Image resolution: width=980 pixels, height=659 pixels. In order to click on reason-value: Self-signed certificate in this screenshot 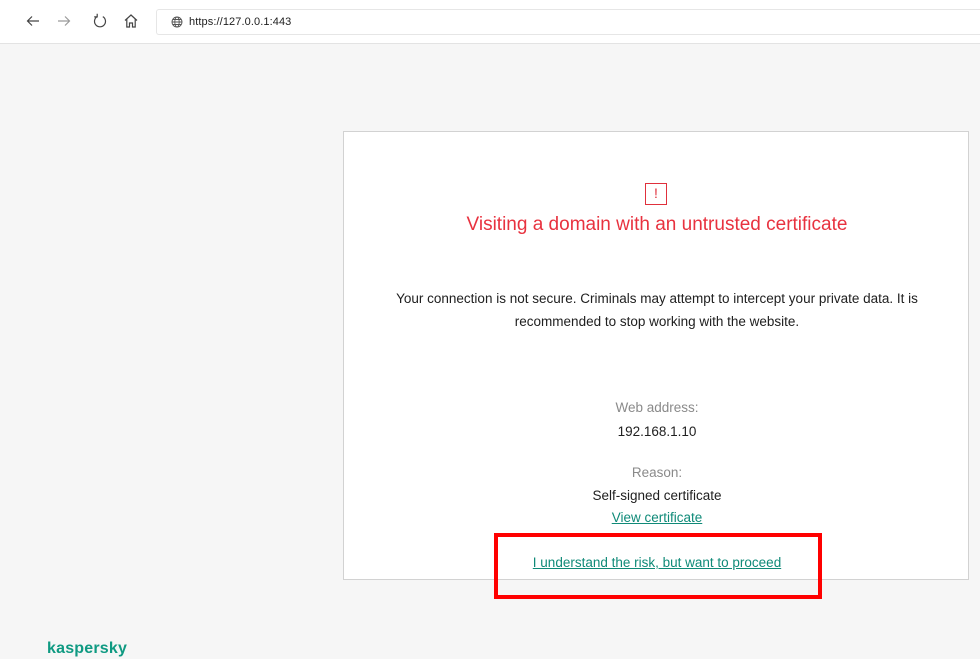, I will do `click(657, 495)`.